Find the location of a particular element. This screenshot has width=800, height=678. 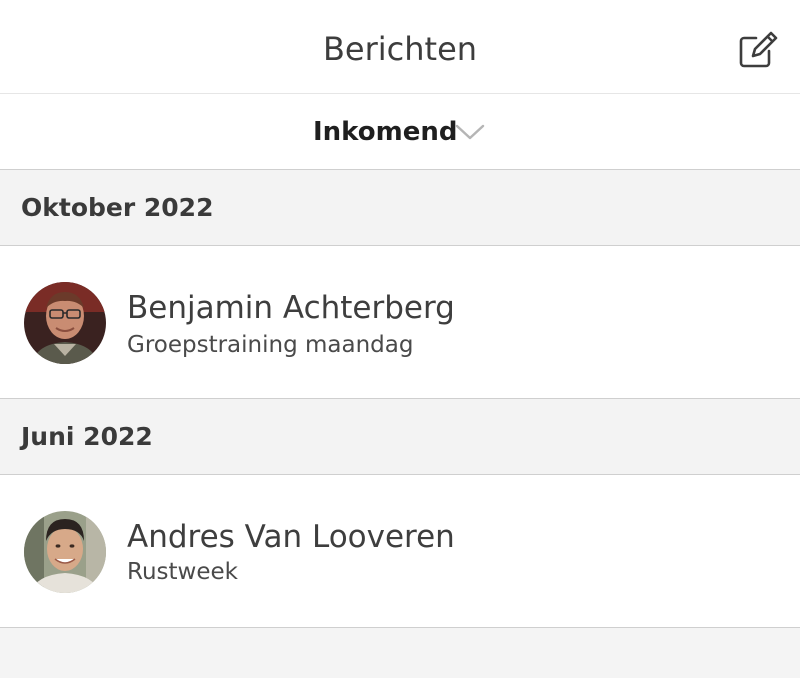

message-subject: Rustweek is located at coordinates (182, 572).